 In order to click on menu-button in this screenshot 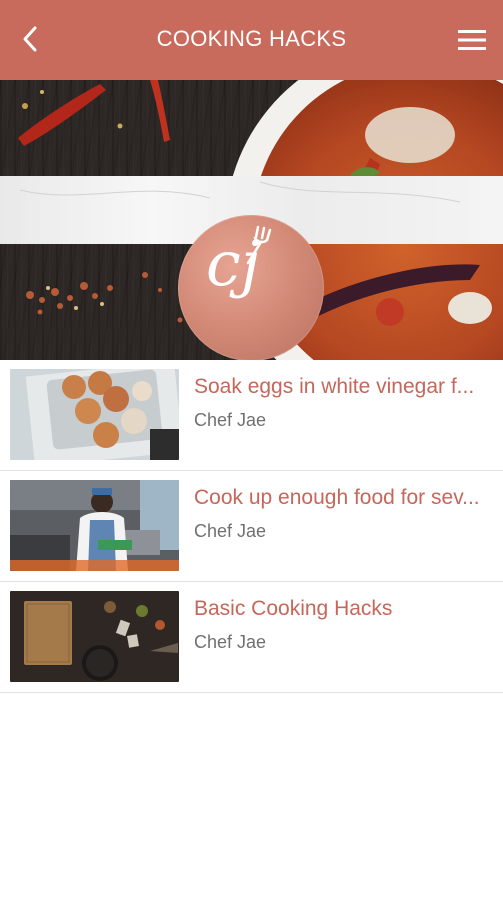, I will do `click(472, 40)`.